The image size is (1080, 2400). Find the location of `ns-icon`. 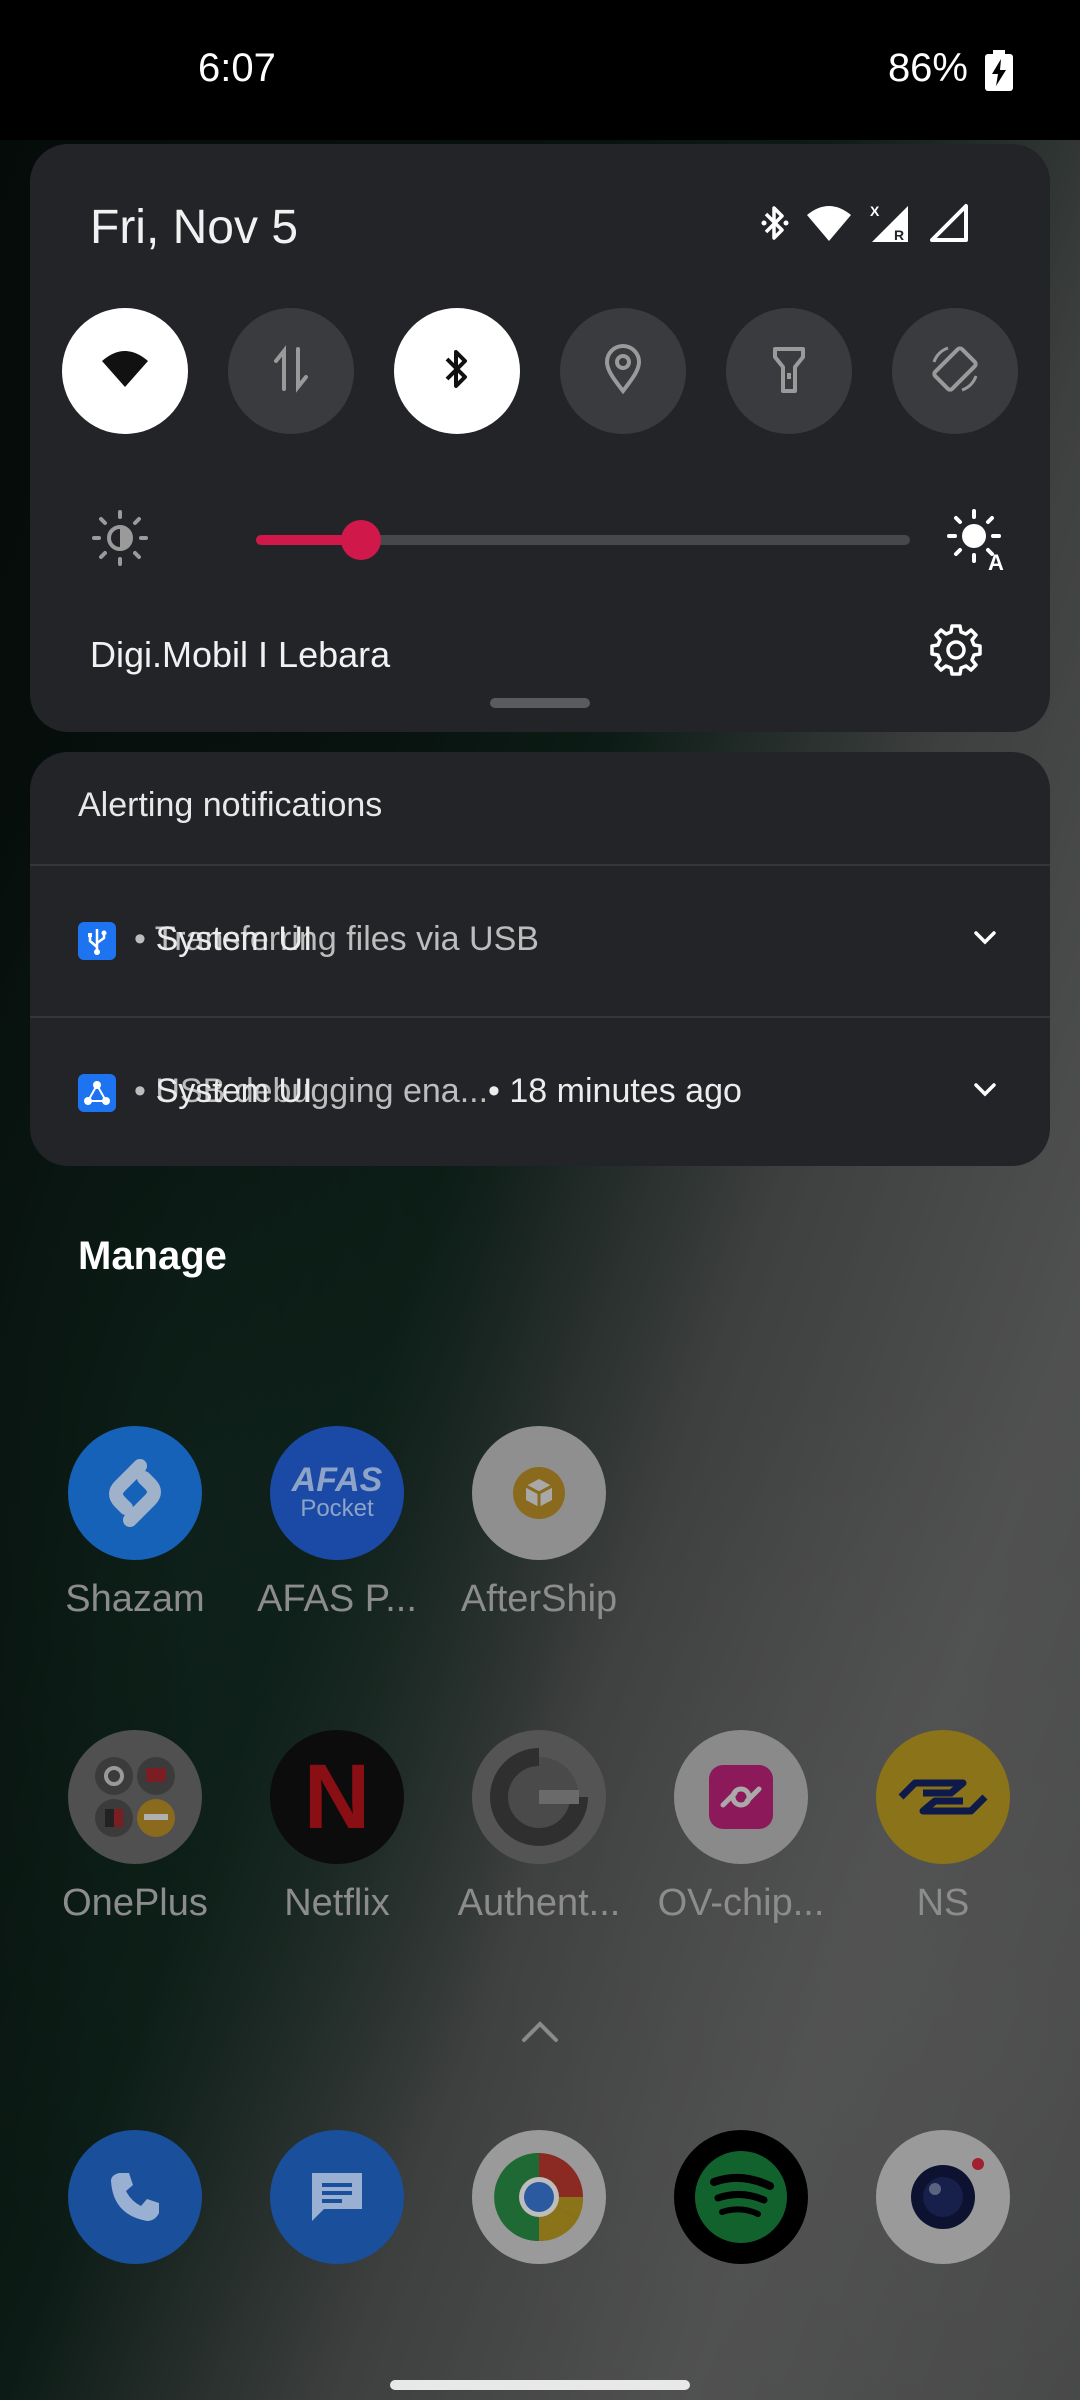

ns-icon is located at coordinates (943, 1797).